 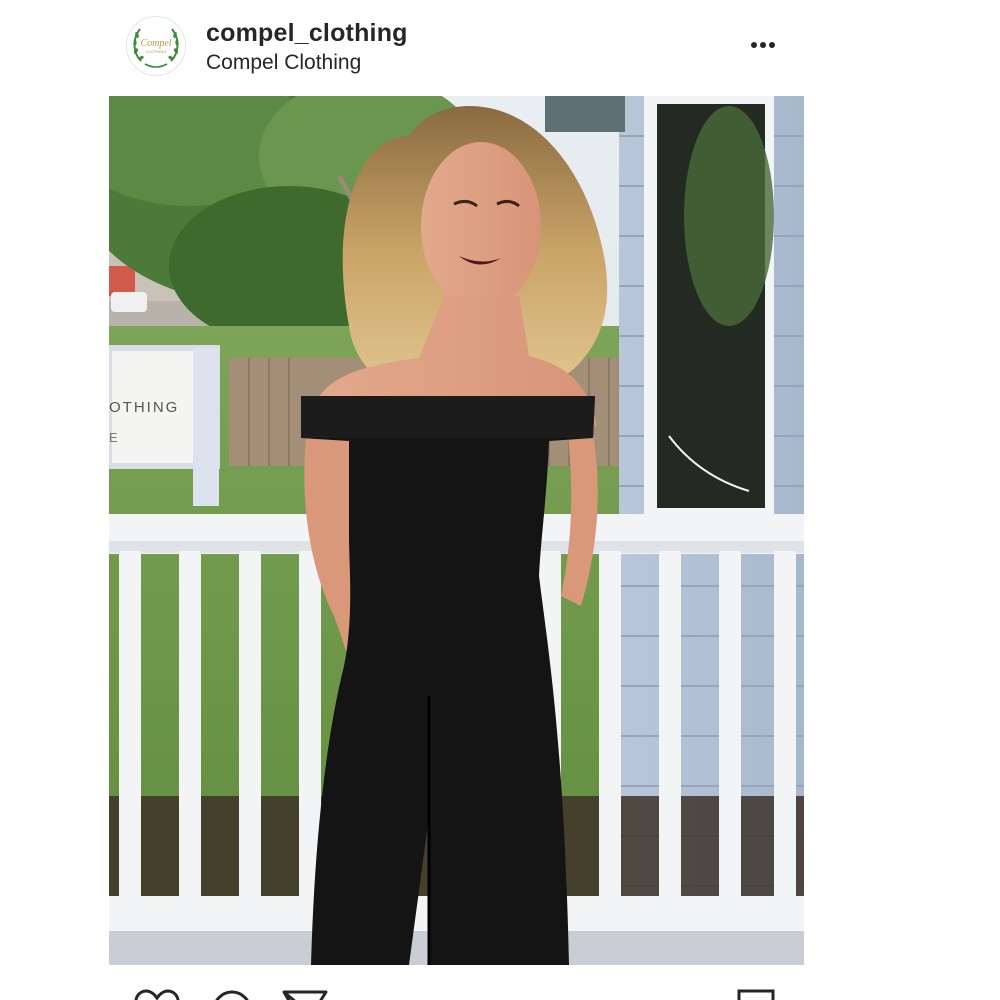 What do you see at coordinates (448, 417) in the screenshot?
I see `off-shoulder-band` at bounding box center [448, 417].